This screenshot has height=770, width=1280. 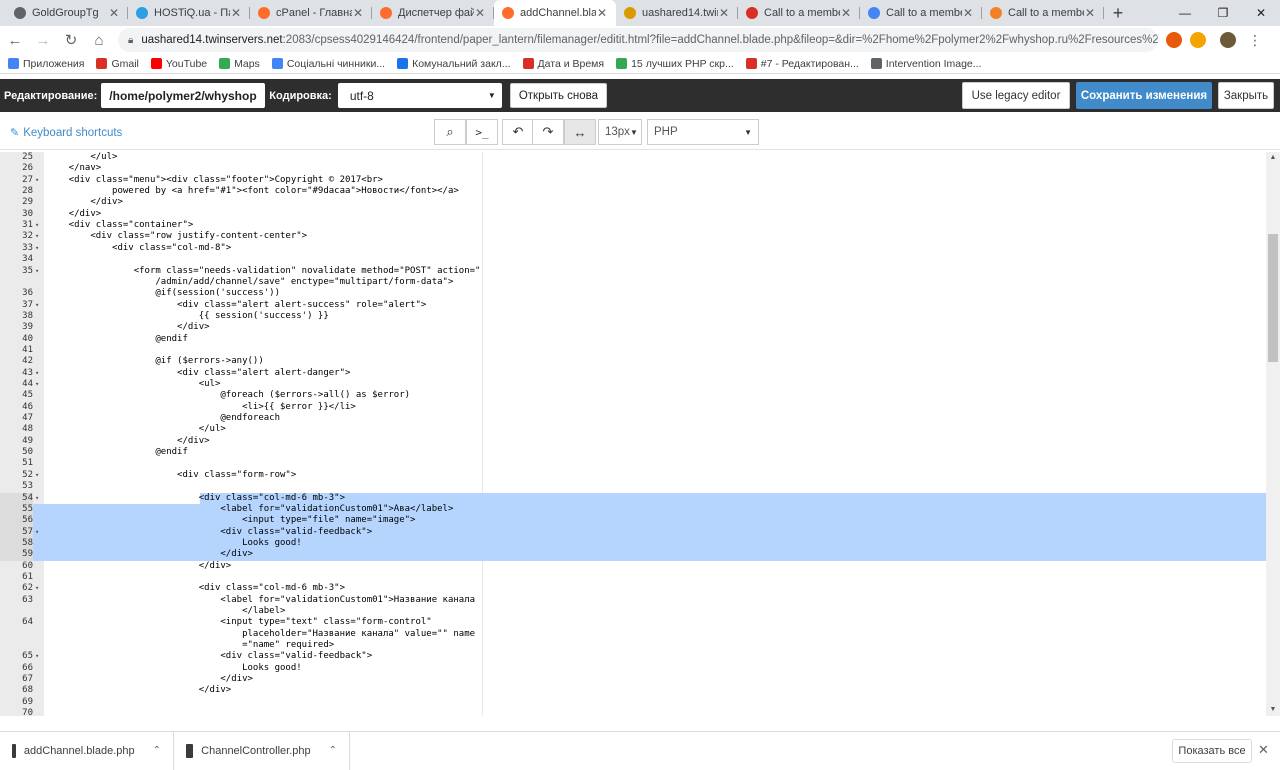 What do you see at coordinates (1261, 13) in the screenshot?
I see `close-window-icon: ✕` at bounding box center [1261, 13].